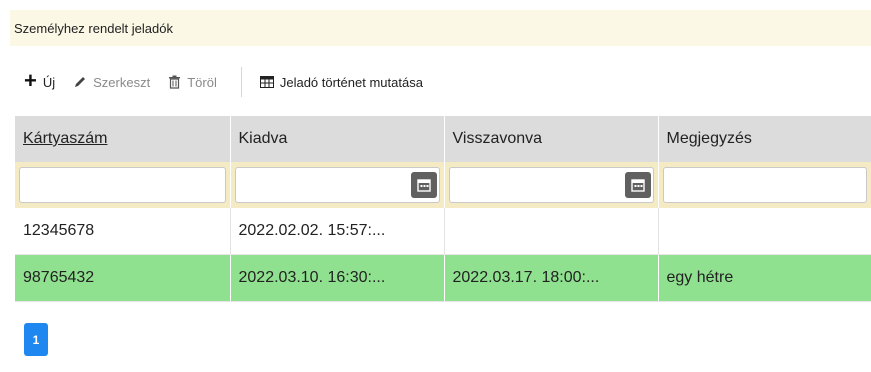 The height and width of the screenshot is (372, 871). I want to click on revoked-filter-input, so click(551, 185).